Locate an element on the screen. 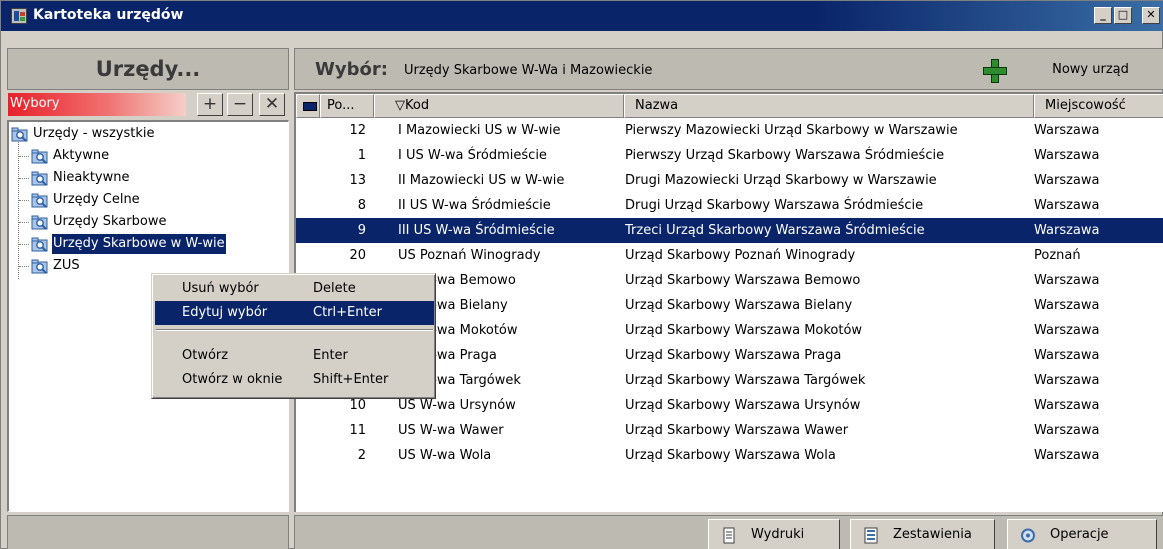  window-title: Kartoteka urzędów is located at coordinates (108, 15).